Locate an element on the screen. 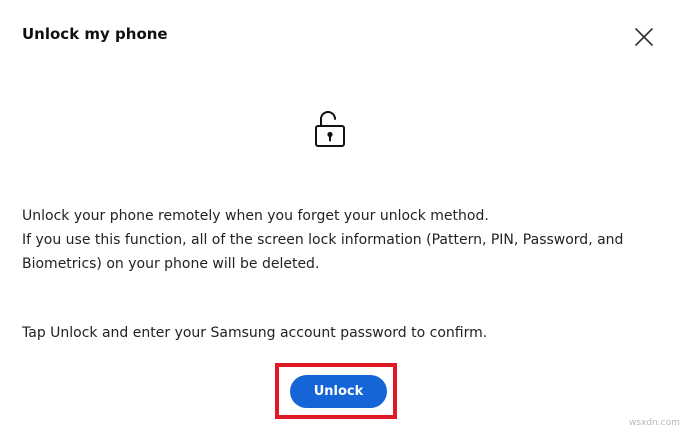 The width and height of the screenshot is (684, 433). dialog-title: Unlock my phone is located at coordinates (95, 34).